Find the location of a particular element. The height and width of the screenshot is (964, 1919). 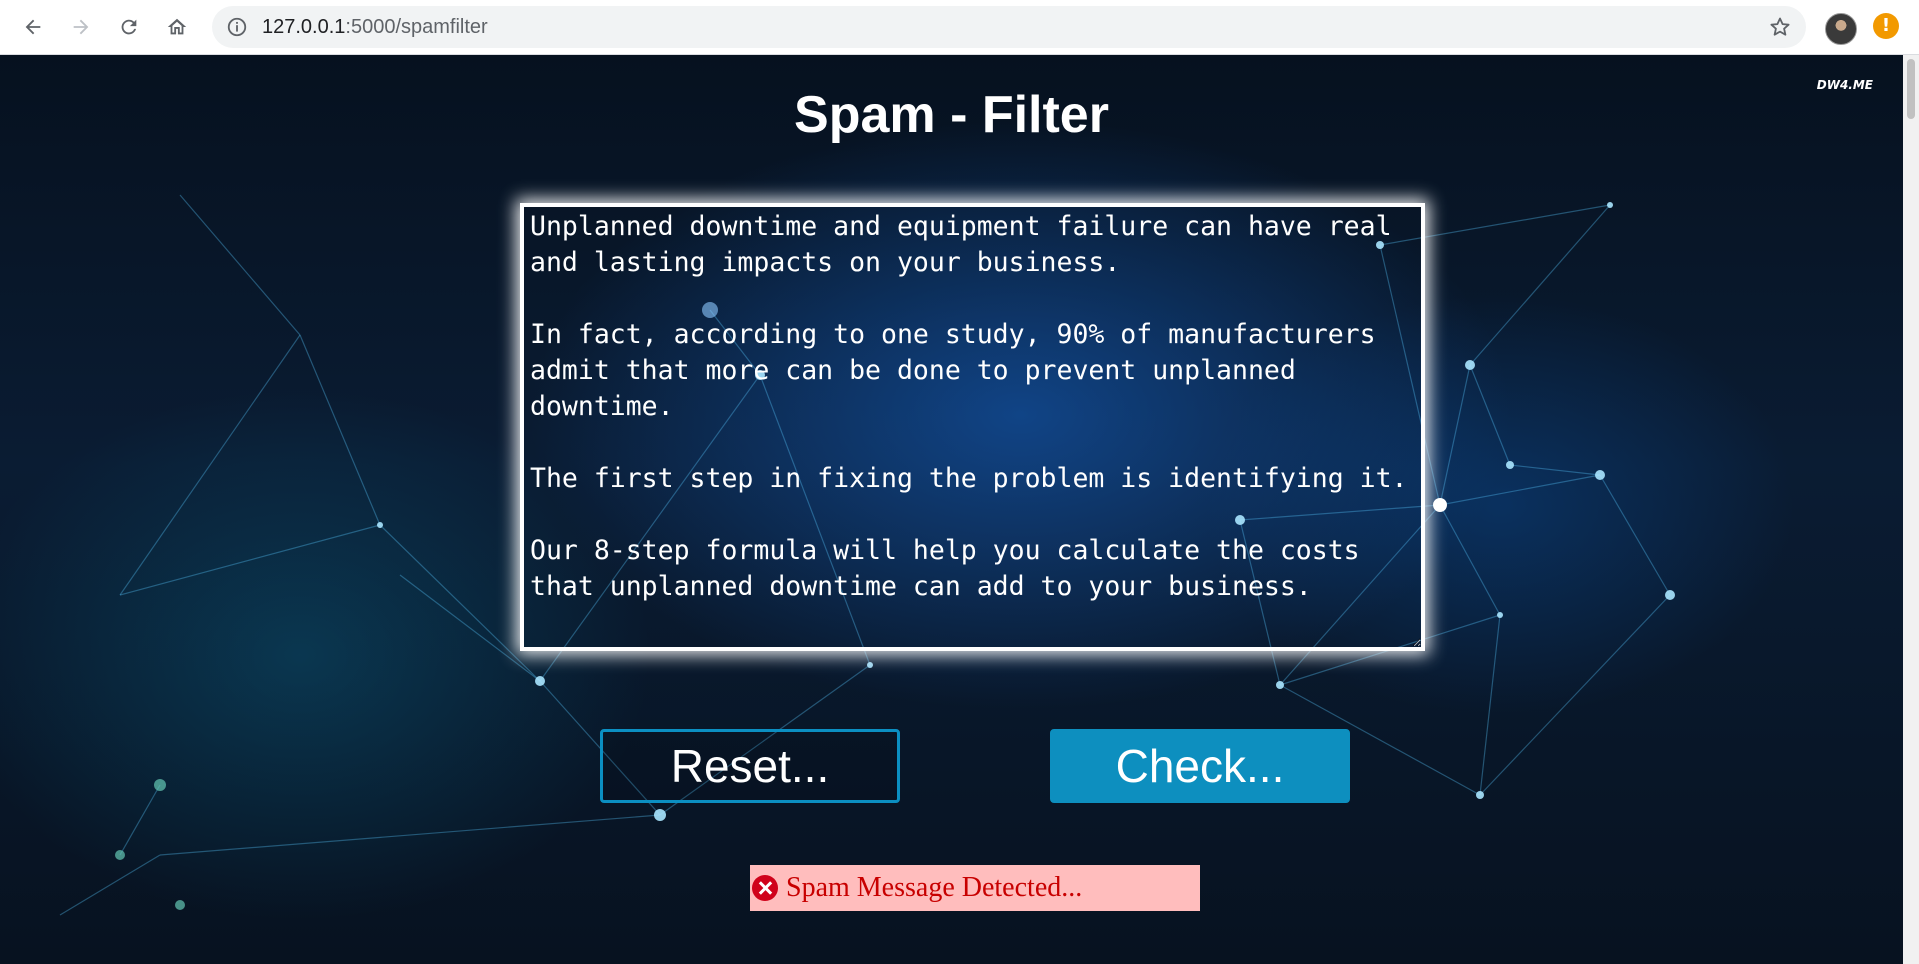

back-button is located at coordinates (33, 27).